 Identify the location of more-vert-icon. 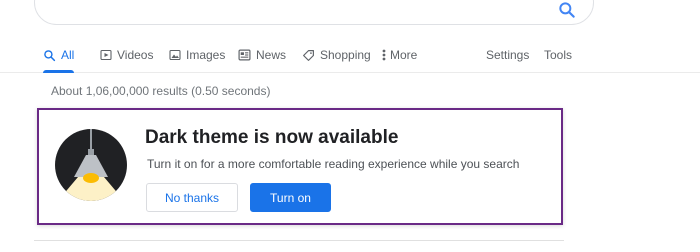
(384, 55).